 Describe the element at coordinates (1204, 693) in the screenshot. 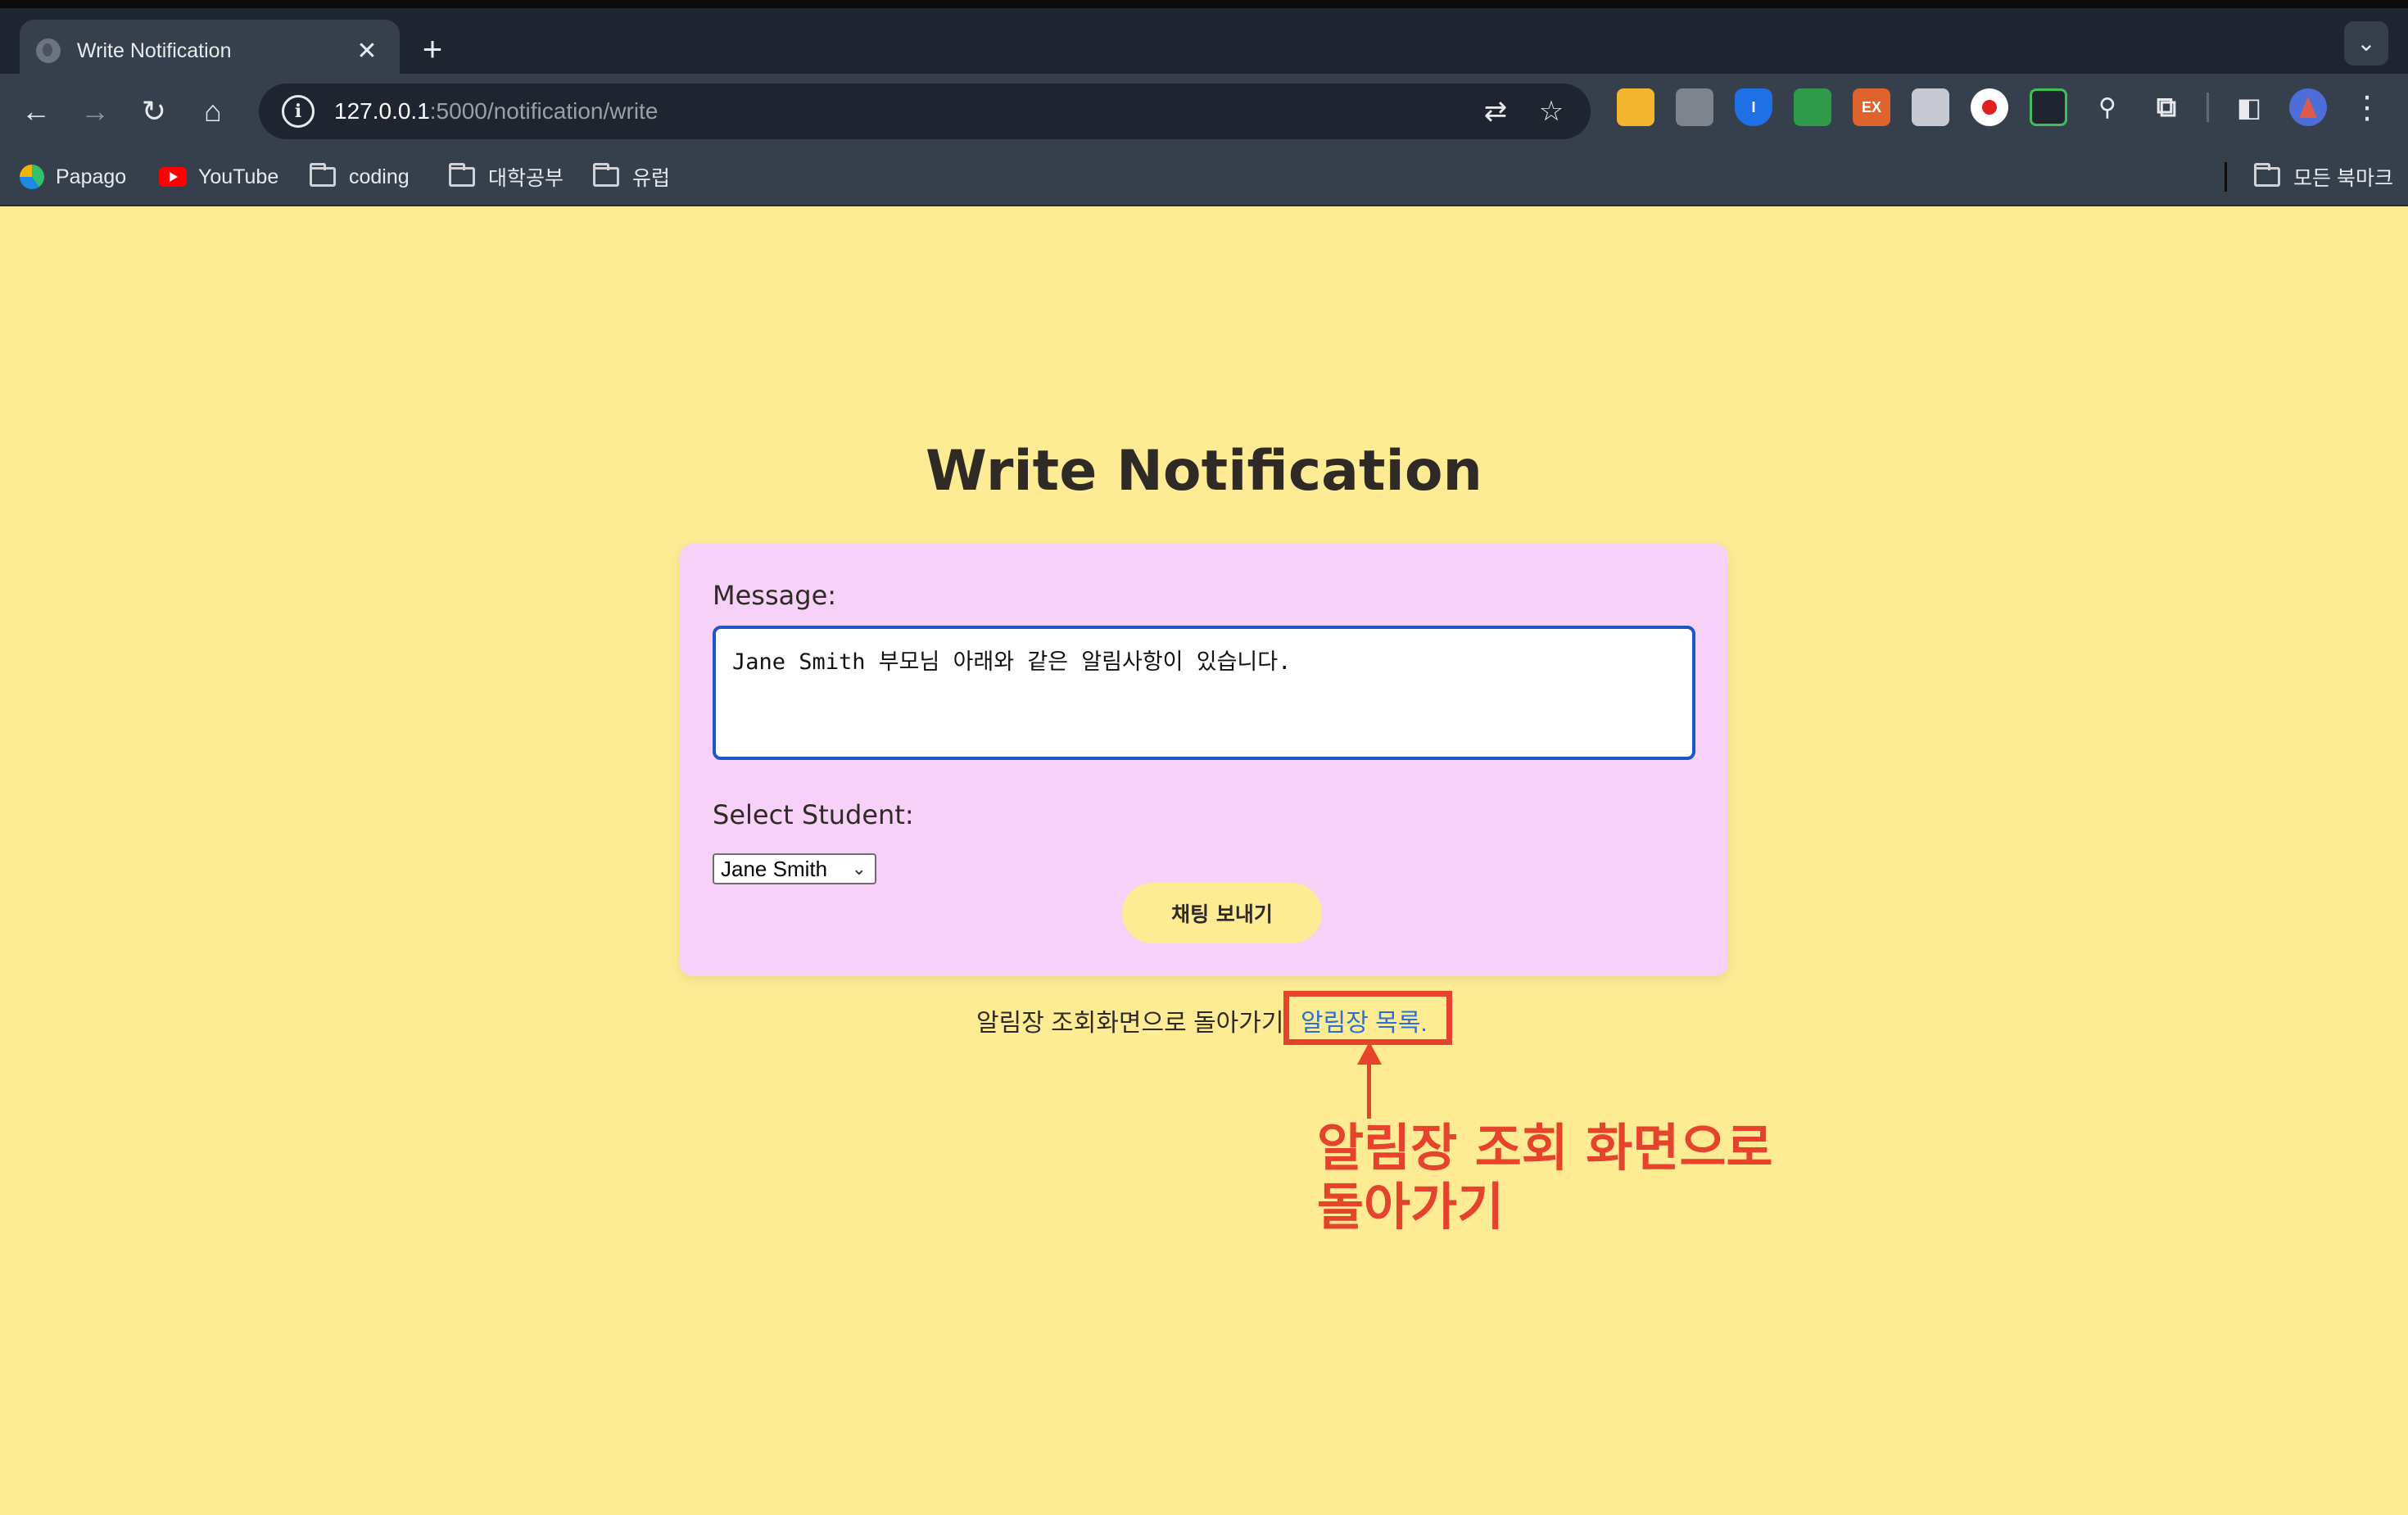

I see `message-textarea: Jane Smith 부모님 아래와 같은 알림사항이 있습니다.` at that location.